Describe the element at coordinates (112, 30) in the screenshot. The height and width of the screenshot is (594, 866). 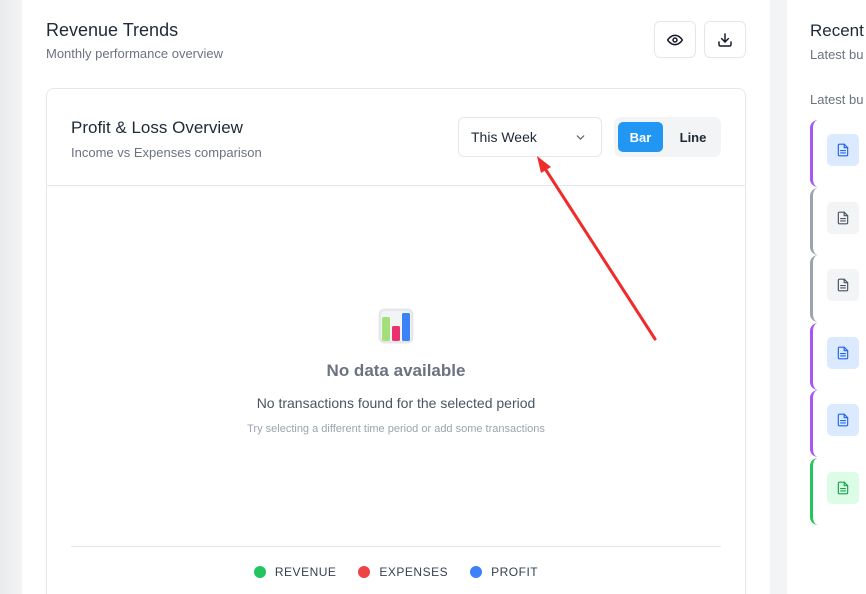
I see `page-title: Revenue Trends` at that location.